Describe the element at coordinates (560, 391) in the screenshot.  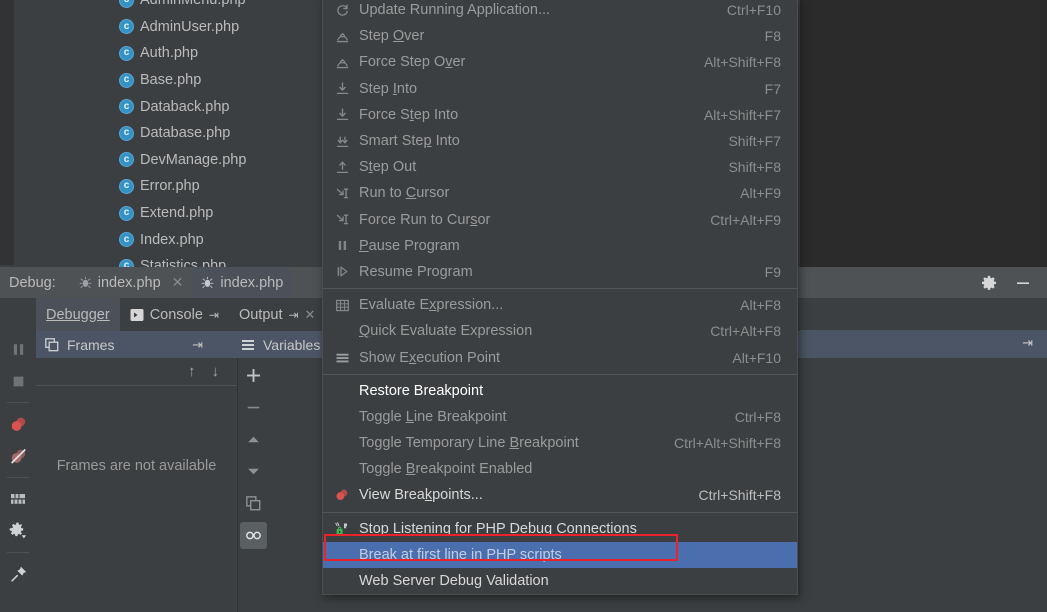
I see `menu-item: Restore Breakpoint` at that location.